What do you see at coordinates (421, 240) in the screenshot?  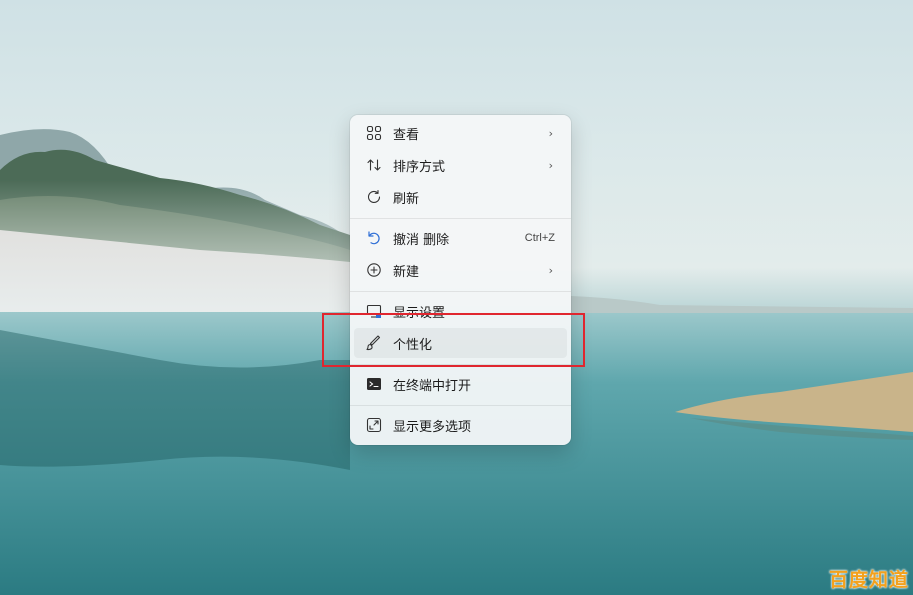 I see `menu-item-label: 撤消 删除` at bounding box center [421, 240].